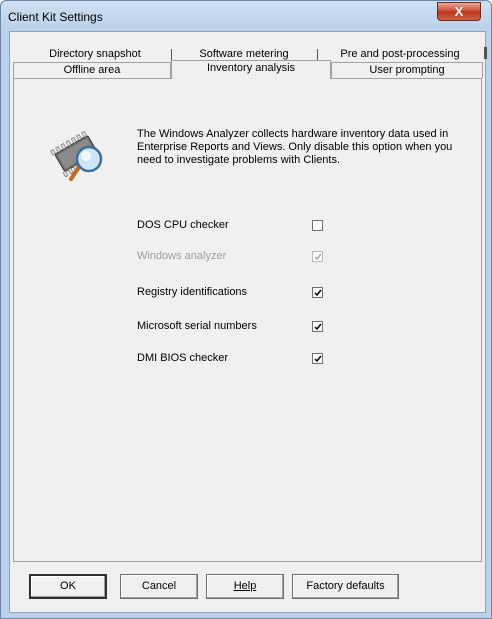 This screenshot has width=492, height=619. I want to click on windows-analyzer-checkbox, so click(317, 256).